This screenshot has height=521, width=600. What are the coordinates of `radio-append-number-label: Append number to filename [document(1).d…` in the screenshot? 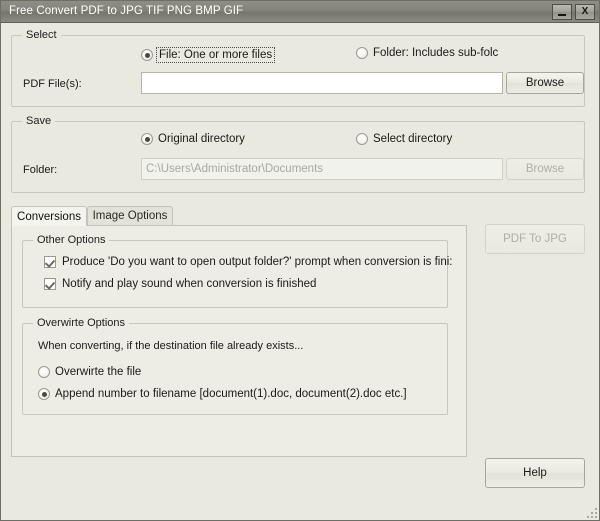 It's located at (231, 394).